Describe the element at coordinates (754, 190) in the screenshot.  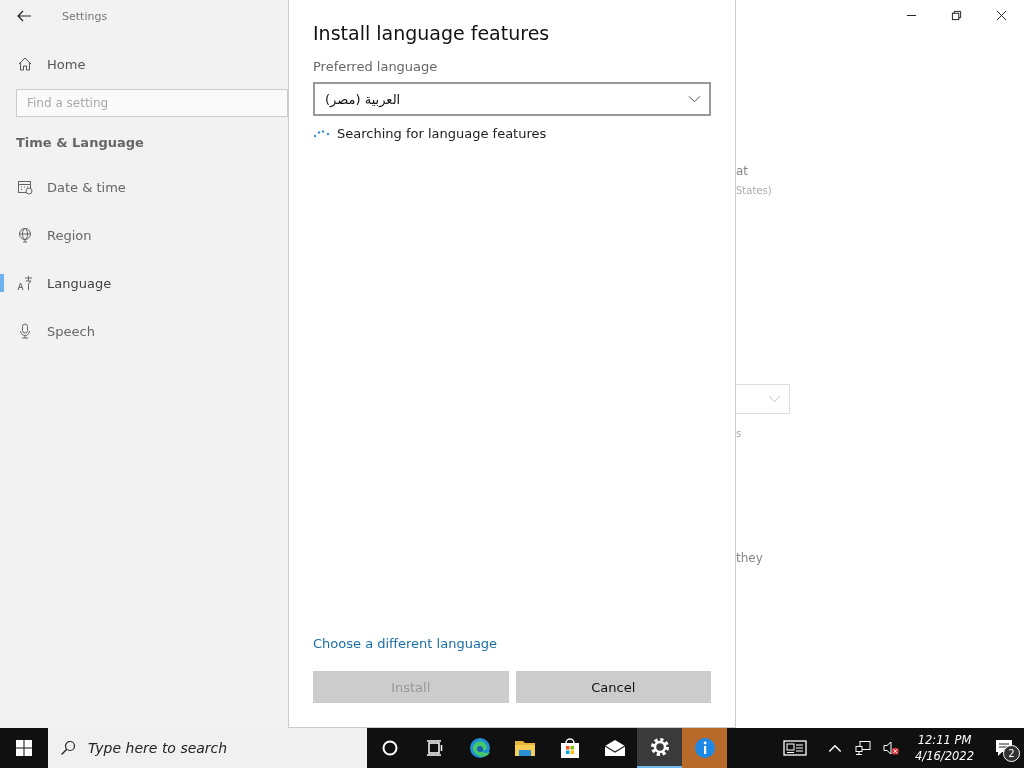
I see `partial-text: States)` at that location.